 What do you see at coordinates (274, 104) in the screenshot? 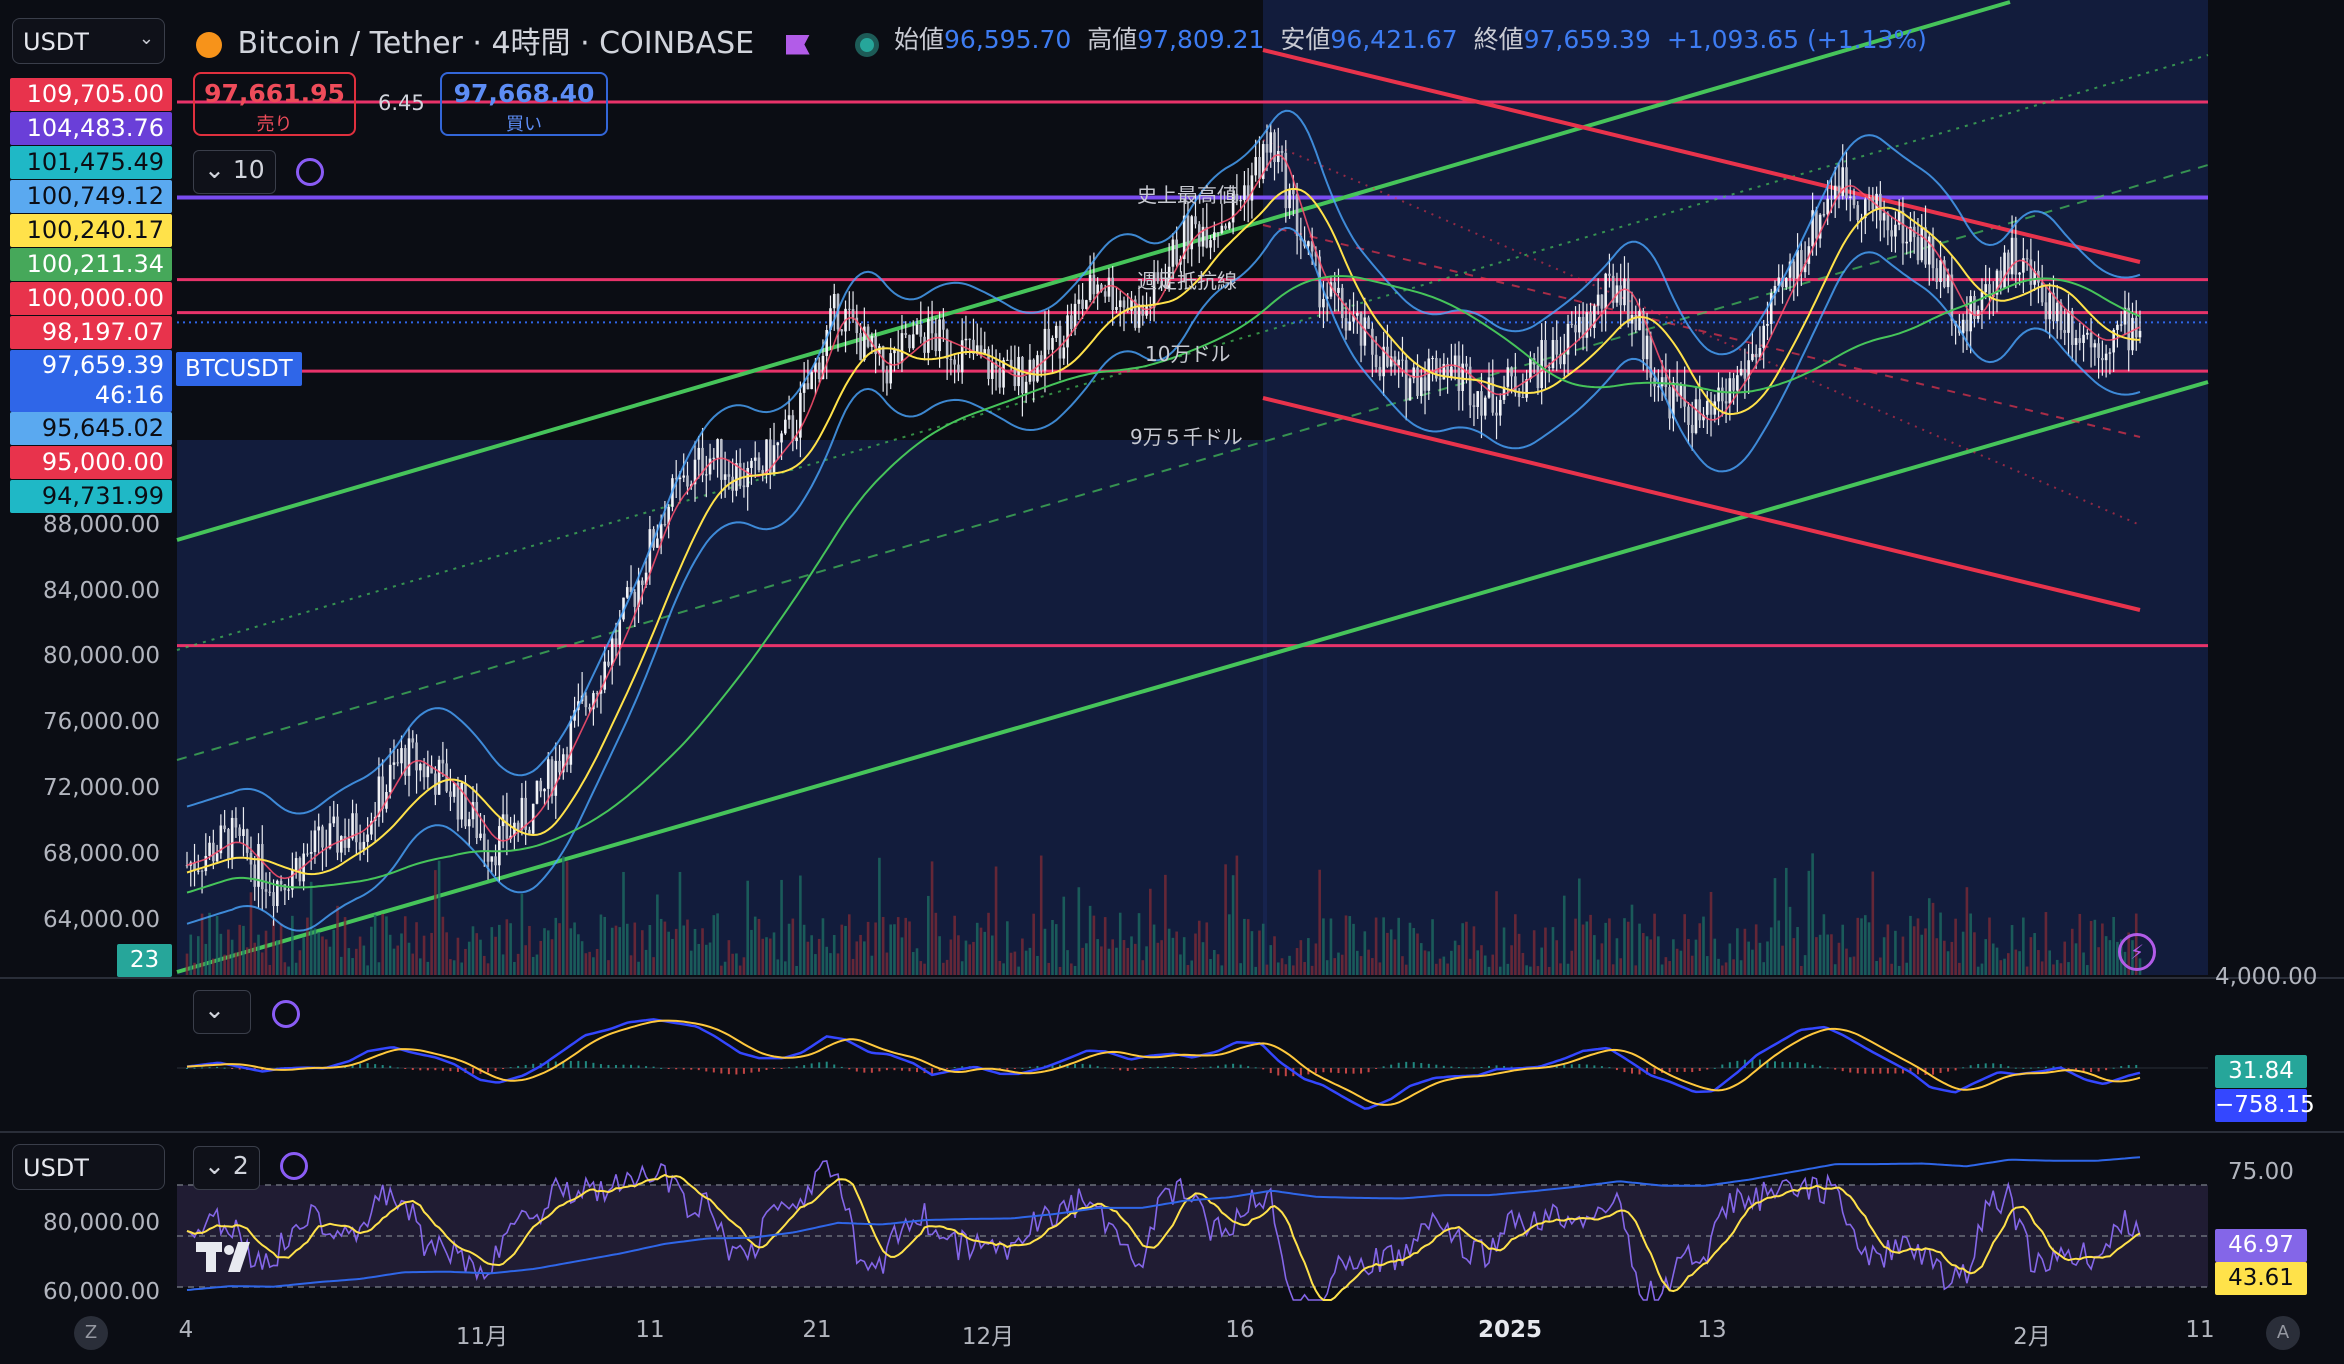
I see `sell-button: 97,661.95 売り` at bounding box center [274, 104].